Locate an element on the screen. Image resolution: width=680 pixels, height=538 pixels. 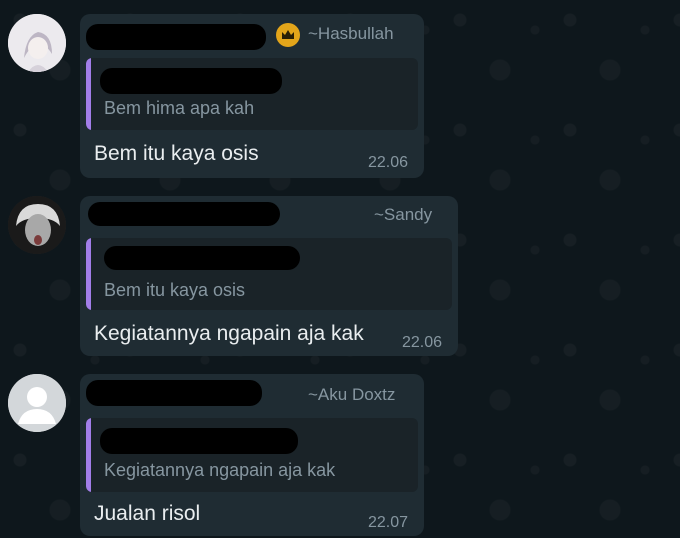
message-text: Bem itu kaya osis is located at coordinates (176, 153).